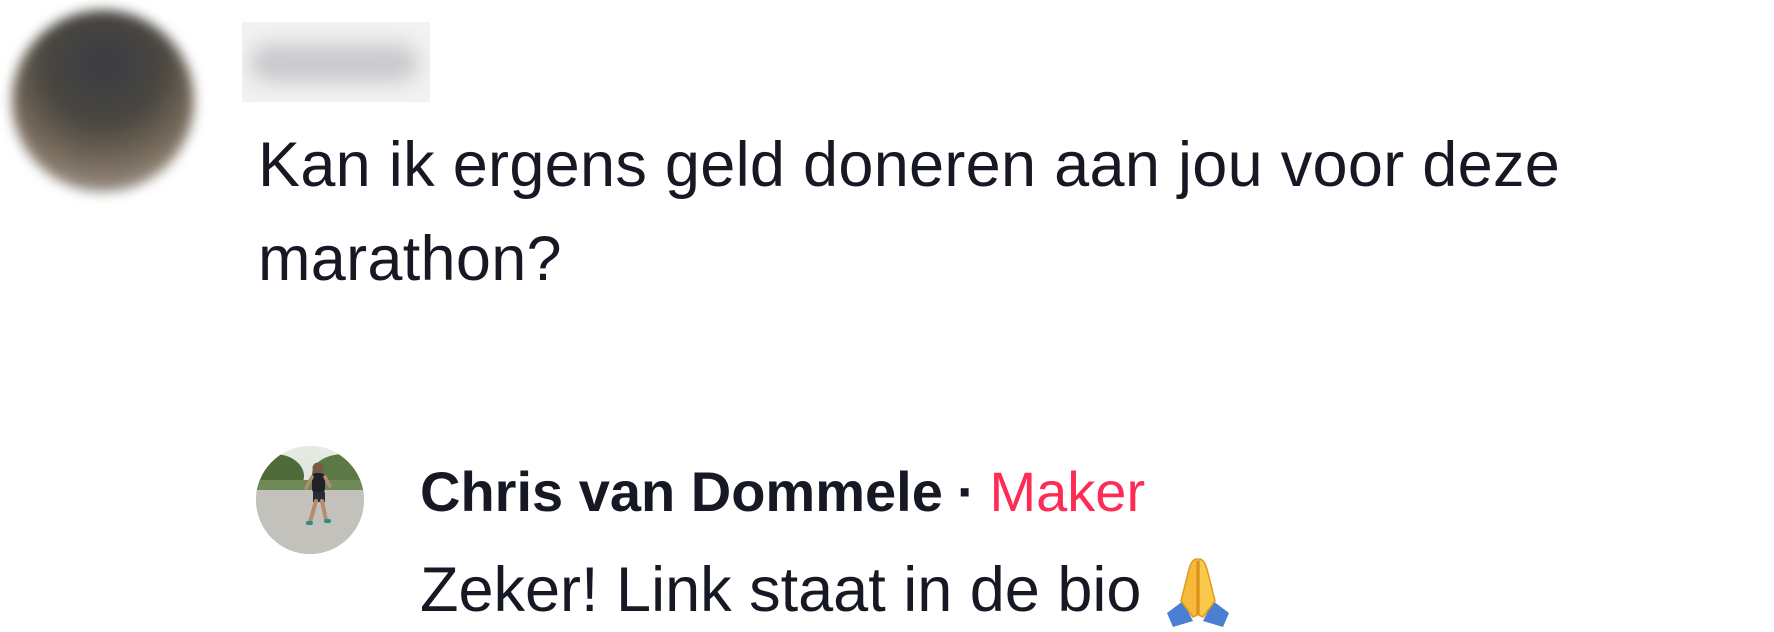 The width and height of the screenshot is (1774, 632). I want to click on creator-badge: Maker, so click(1067, 491).